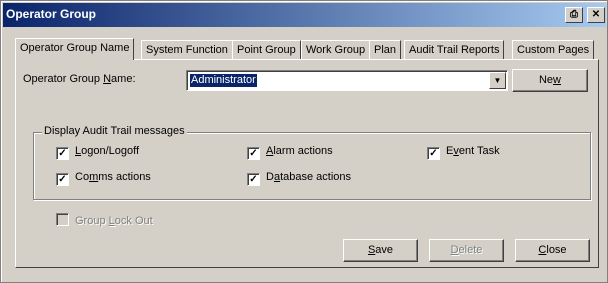 The width and height of the screenshot is (608, 283). I want to click on tab-work-group: Work Group, so click(336, 50).